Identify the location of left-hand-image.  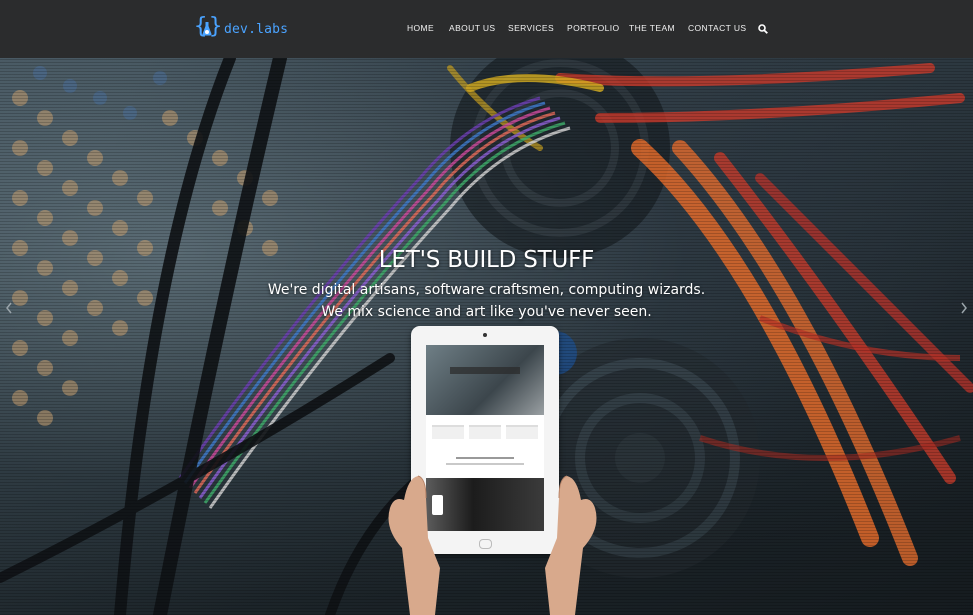
(414, 545).